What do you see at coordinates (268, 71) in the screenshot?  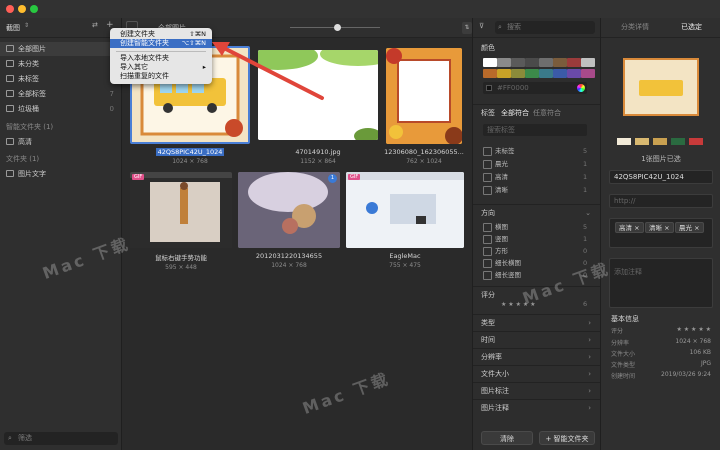 I see `annotation-arrow` at bounding box center [268, 71].